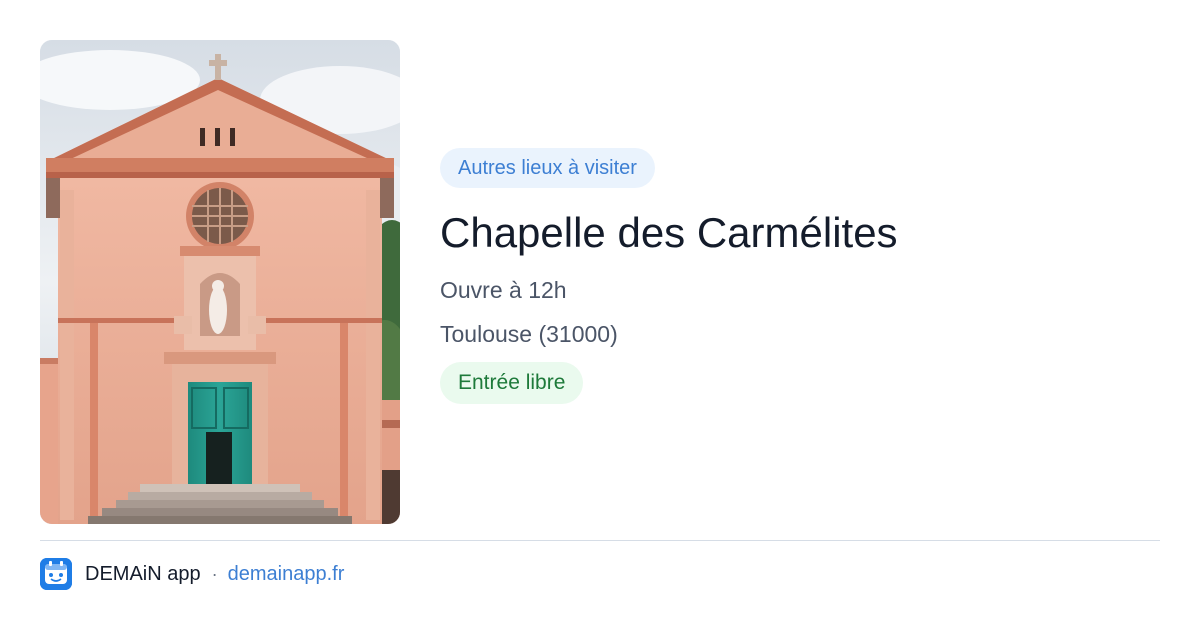 The width and height of the screenshot is (1200, 630). Describe the element at coordinates (512, 383) in the screenshot. I see `price-badge: Entrée libre` at that location.